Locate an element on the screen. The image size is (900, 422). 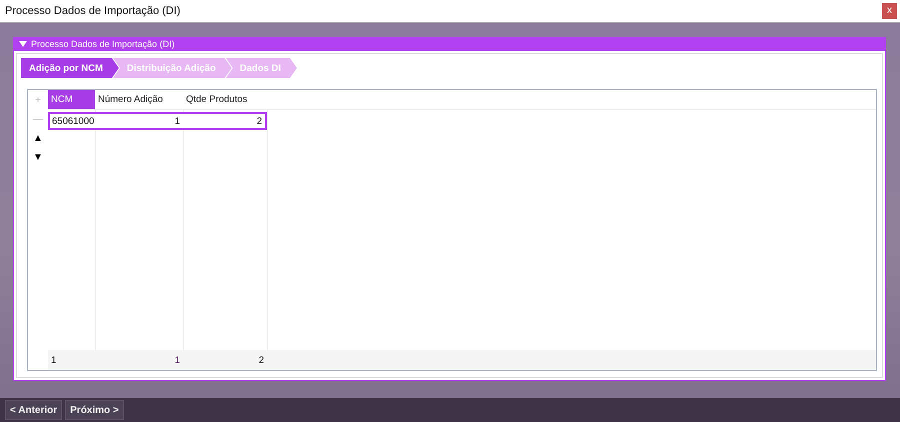
panel-title: Processo Dados de Importação (DI) is located at coordinates (103, 44).